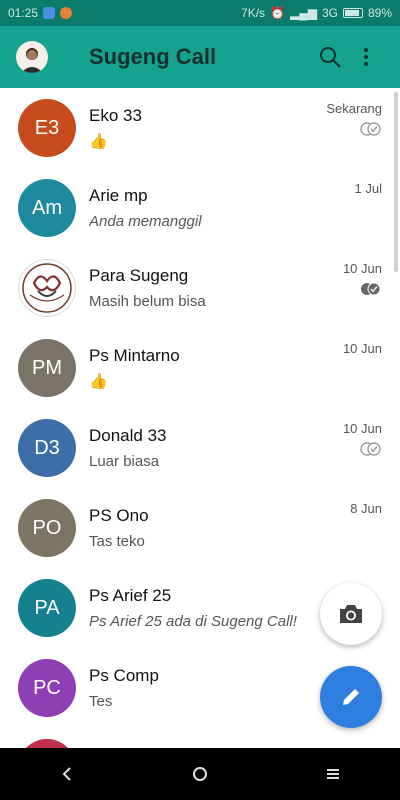  What do you see at coordinates (366, 508) in the screenshot?
I see `message-time: 8 Jun` at bounding box center [366, 508].